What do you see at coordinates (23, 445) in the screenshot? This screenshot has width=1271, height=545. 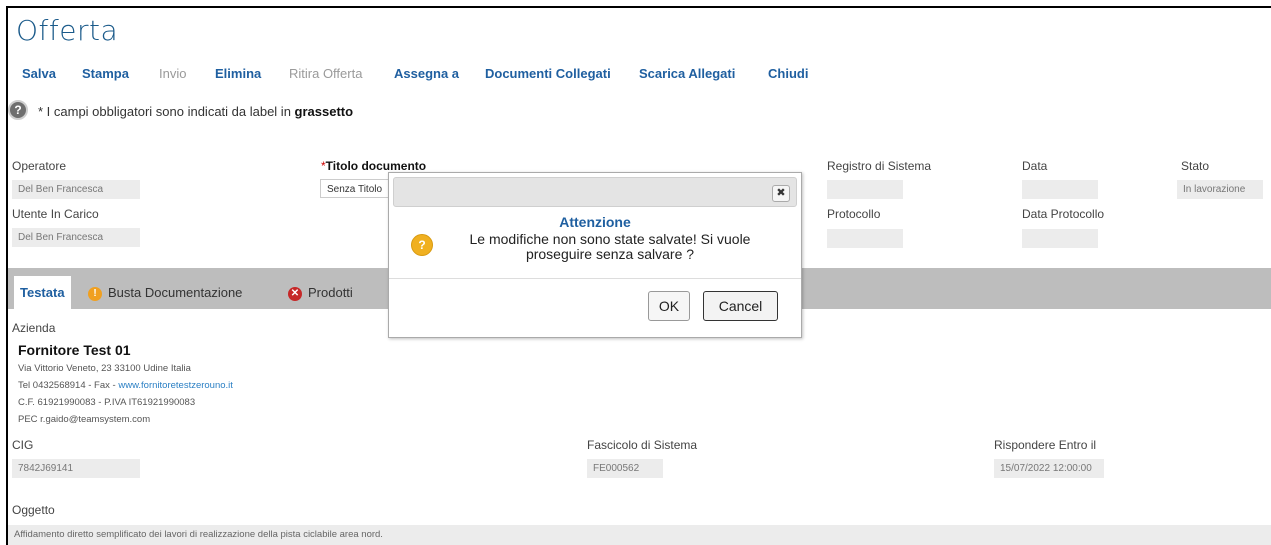 I see `cig-label: CIG` at bounding box center [23, 445].